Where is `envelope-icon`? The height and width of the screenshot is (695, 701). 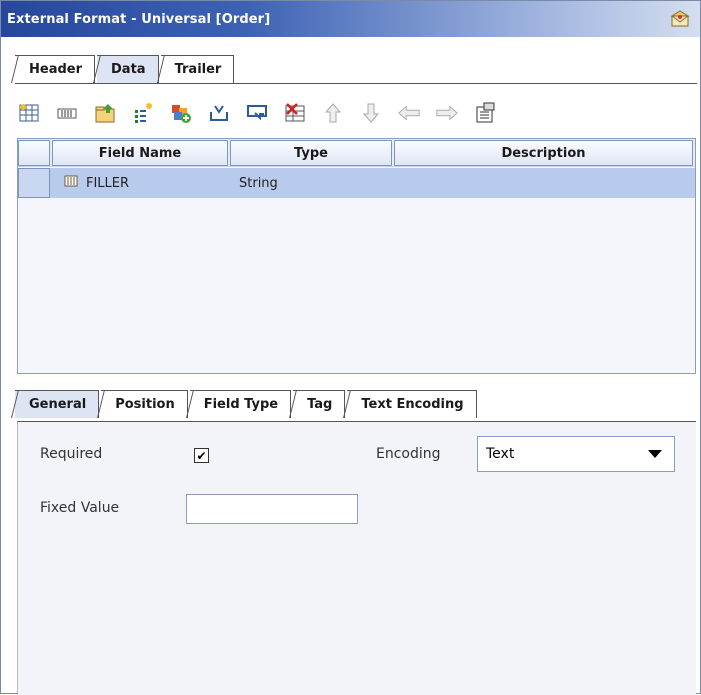
envelope-icon is located at coordinates (680, 19).